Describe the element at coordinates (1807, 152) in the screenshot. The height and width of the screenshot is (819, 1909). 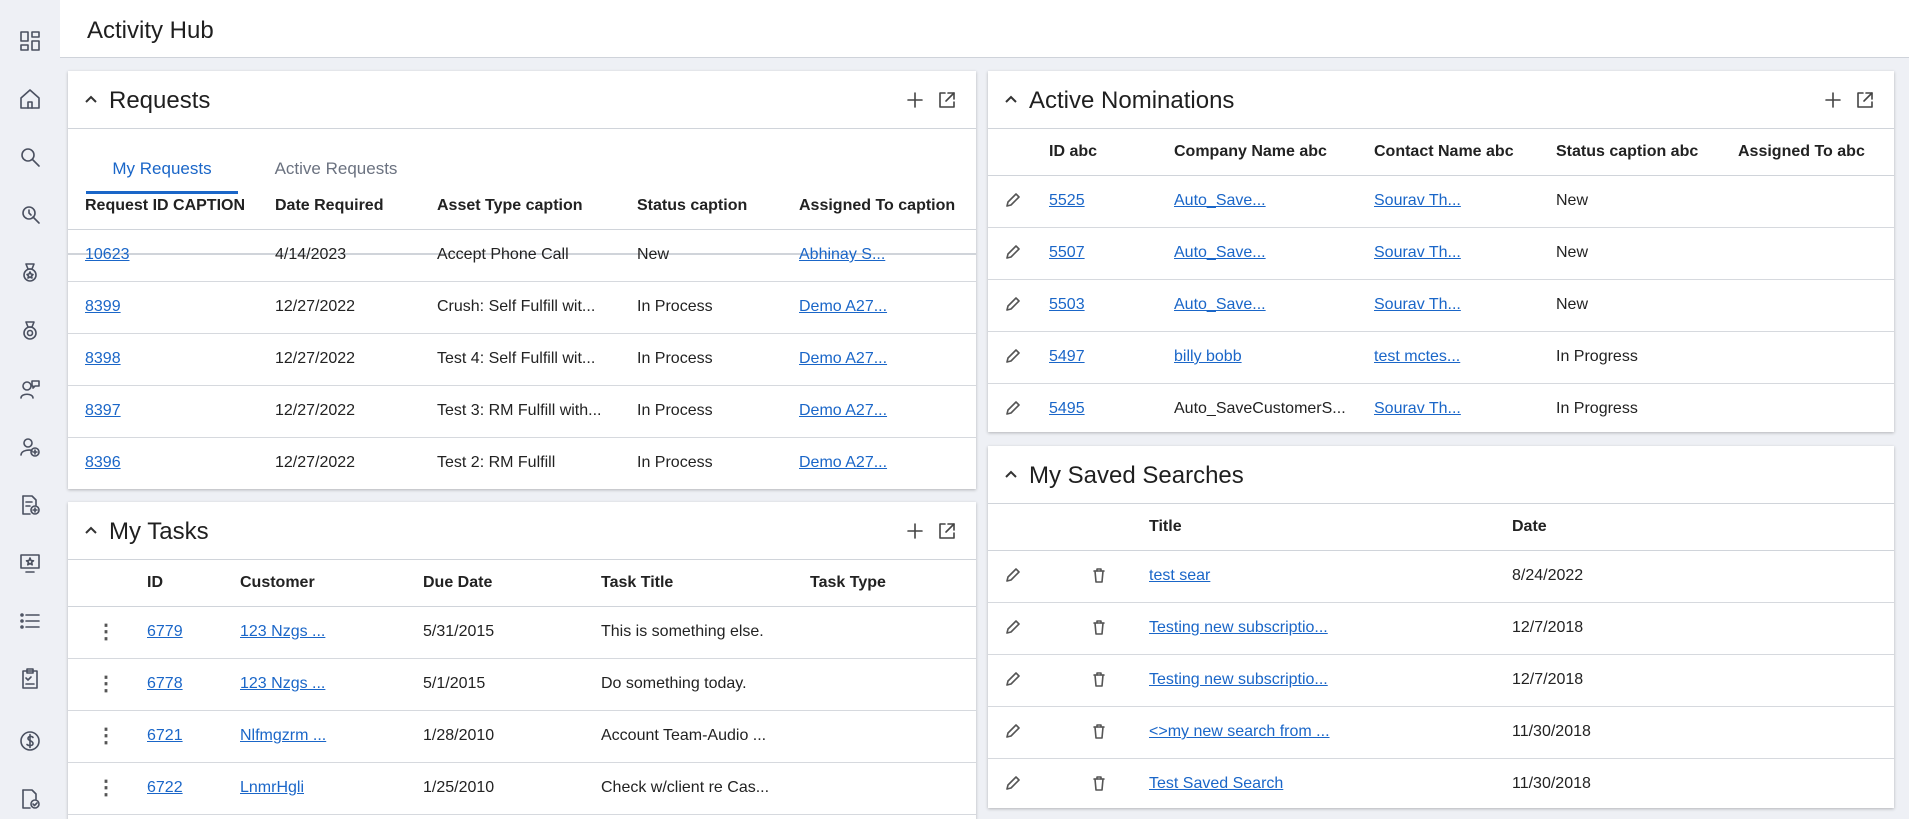
I see `column-header: Assigned To abc` at that location.